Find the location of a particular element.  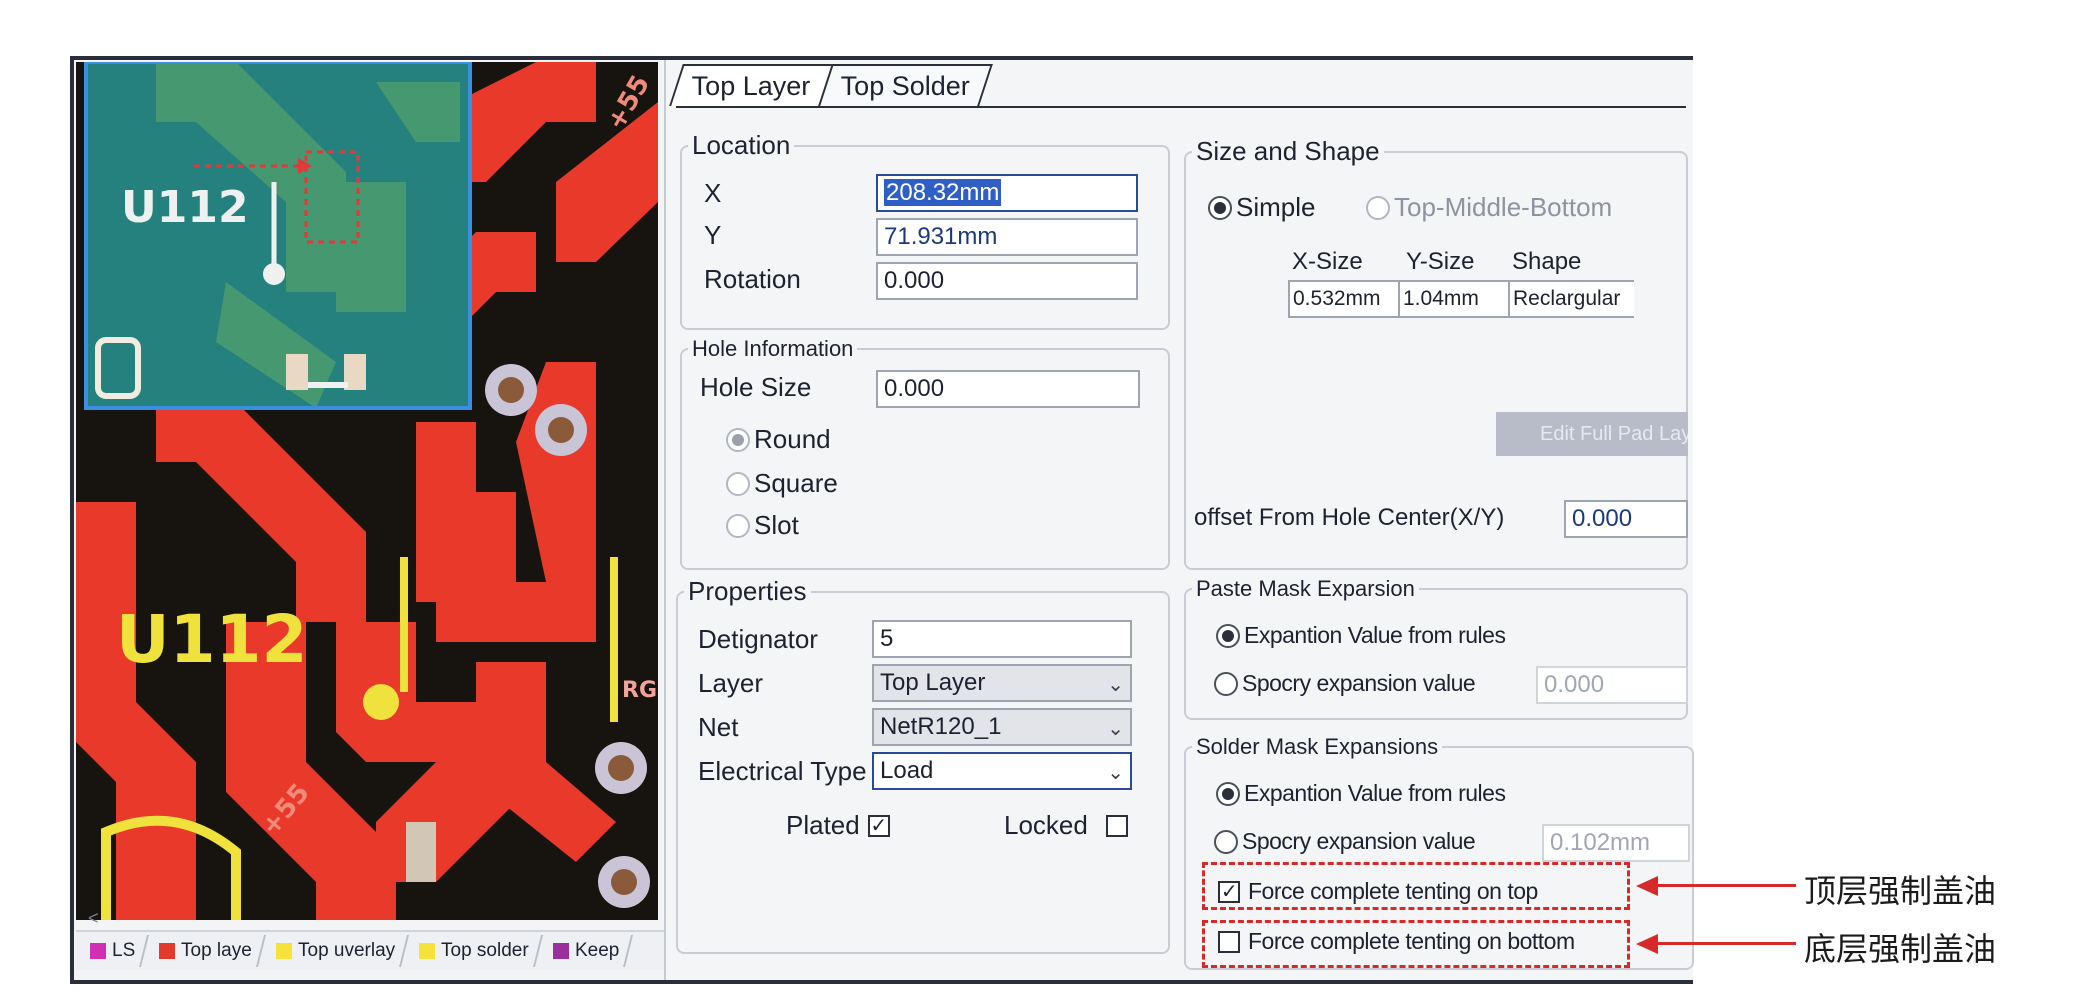

plated-checkbox: Plated ✓ is located at coordinates (838, 825).